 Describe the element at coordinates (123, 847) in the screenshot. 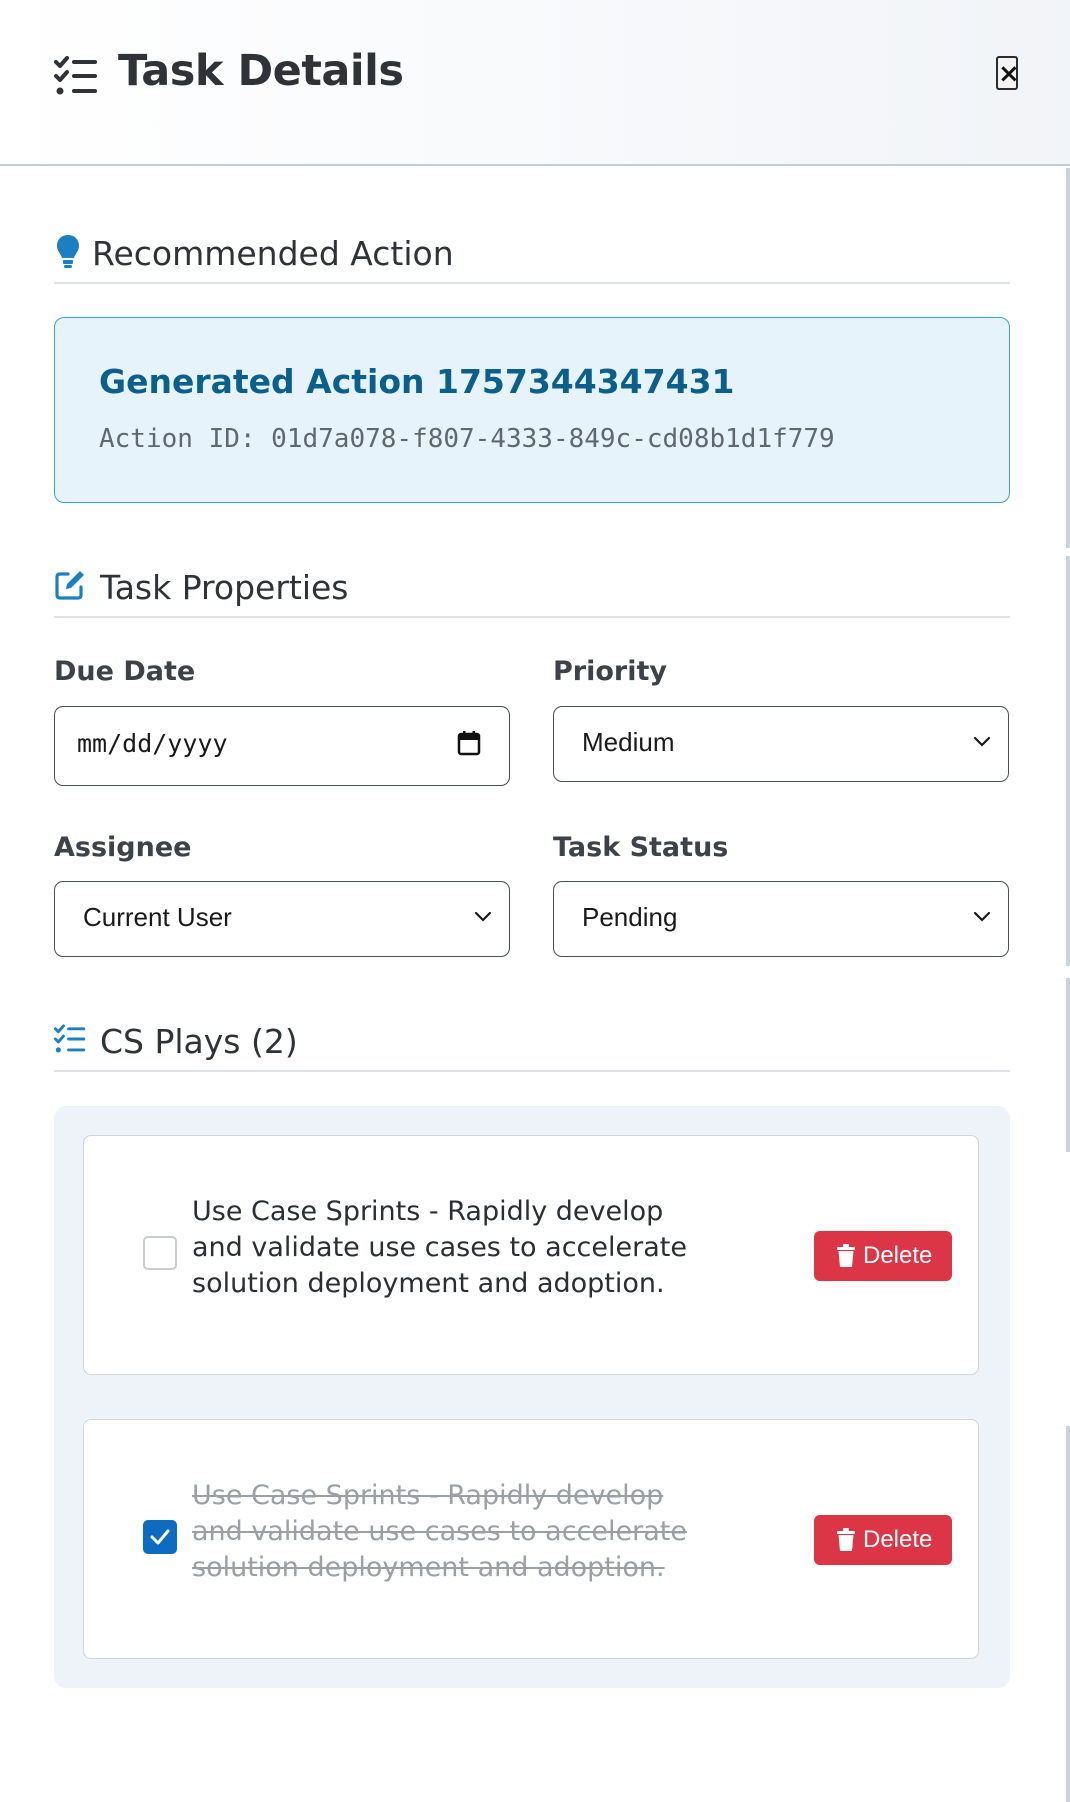

I see `assignee-label: Assignee` at that location.